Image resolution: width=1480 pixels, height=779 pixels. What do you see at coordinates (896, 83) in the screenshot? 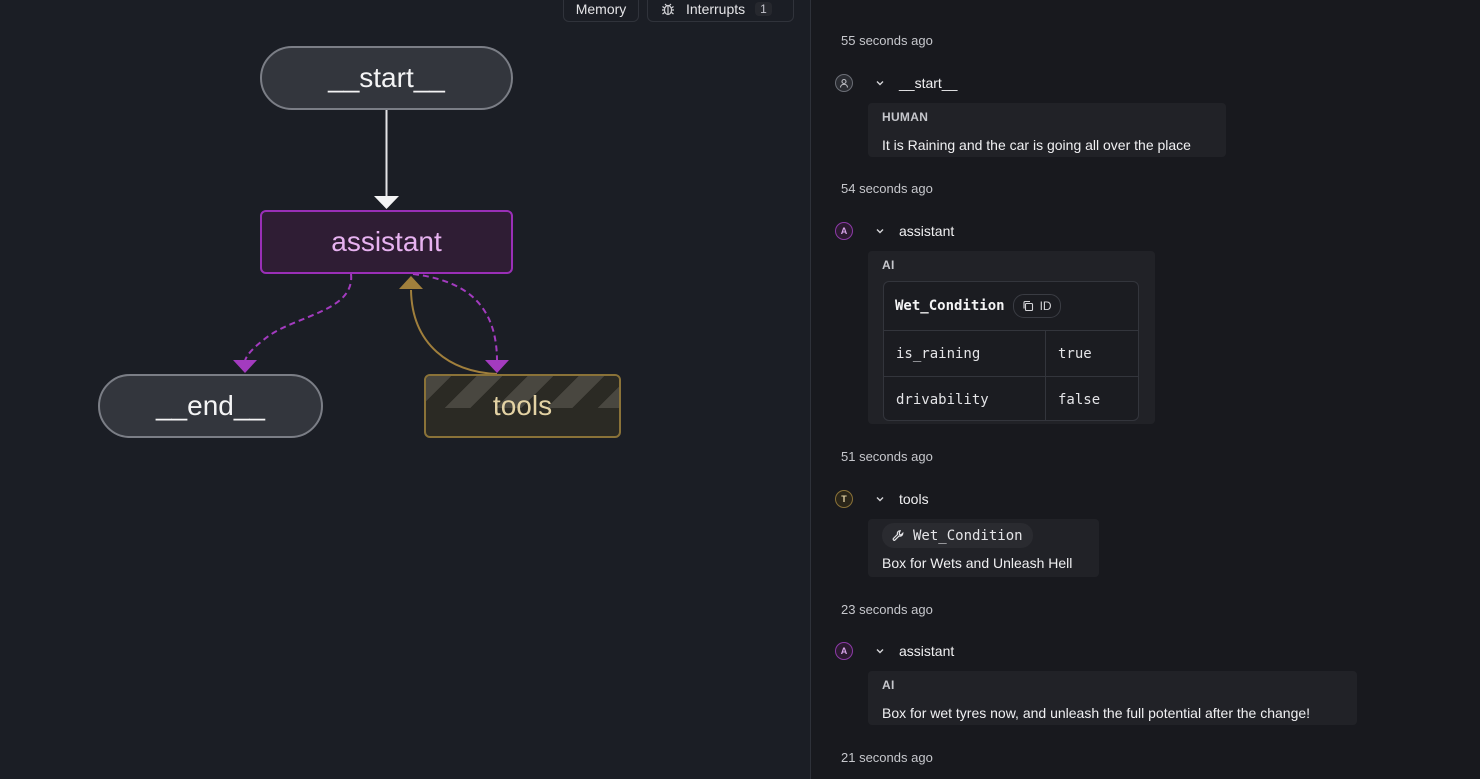
I see `run-header-start: __start__` at bounding box center [896, 83].